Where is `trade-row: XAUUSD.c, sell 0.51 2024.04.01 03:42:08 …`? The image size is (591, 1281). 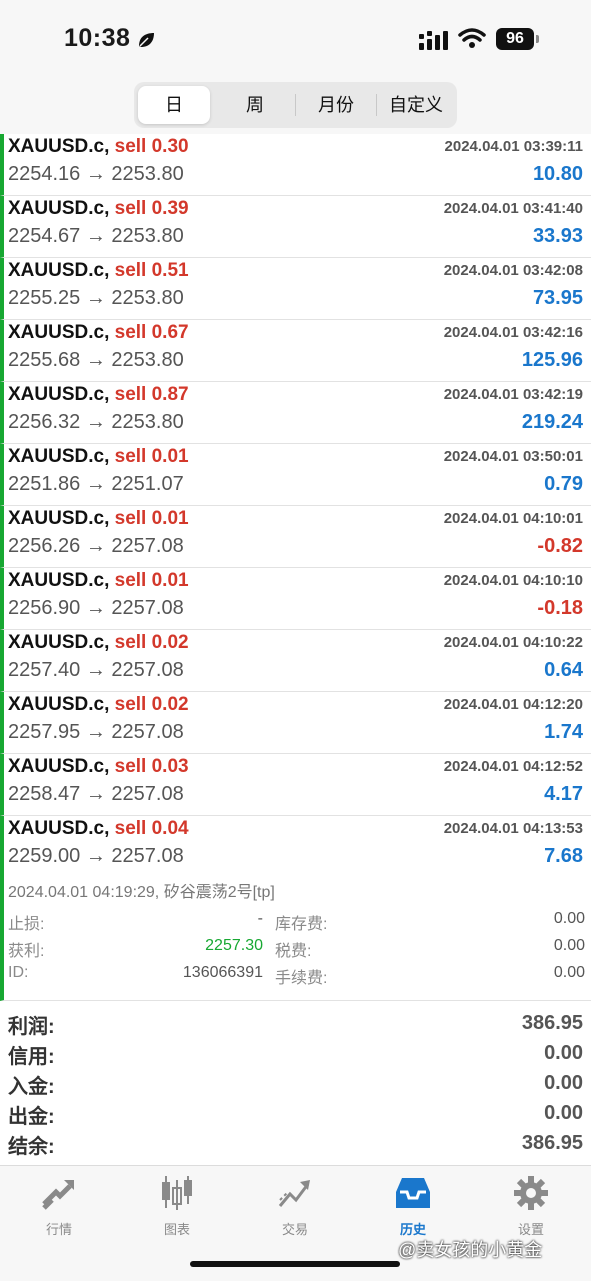
trade-row: XAUUSD.c, sell 0.51 2024.04.01 03:42:08 … is located at coordinates (295, 289).